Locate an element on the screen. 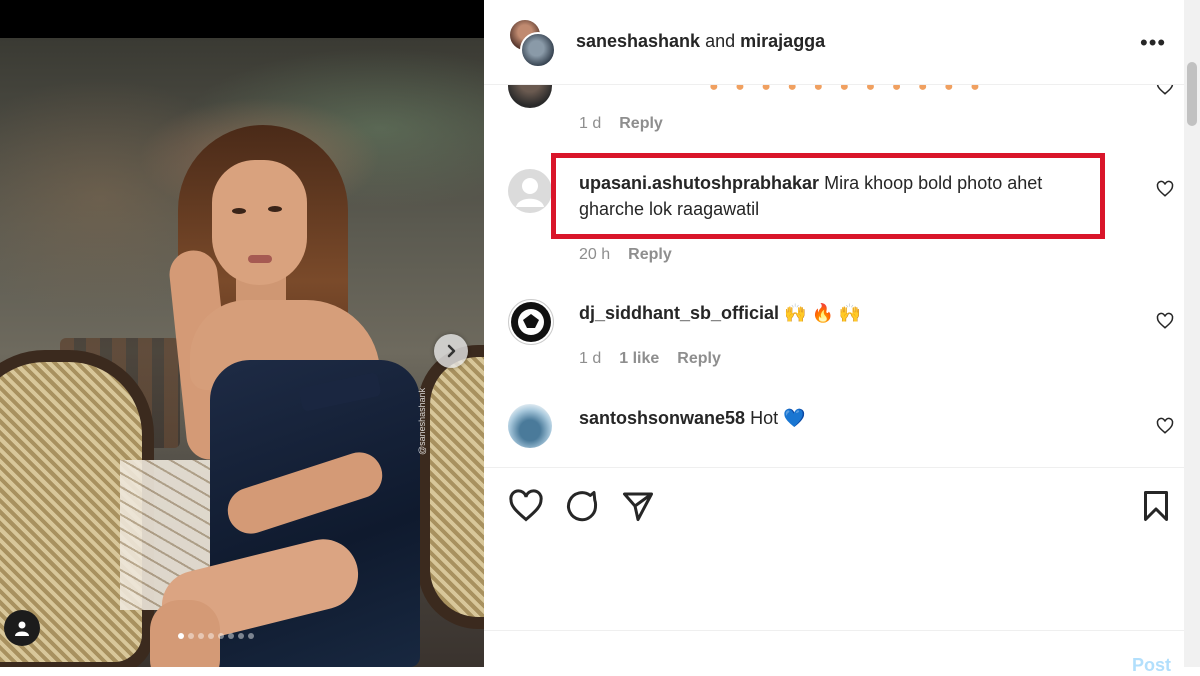  collab-avatars is located at coordinates (532, 43).